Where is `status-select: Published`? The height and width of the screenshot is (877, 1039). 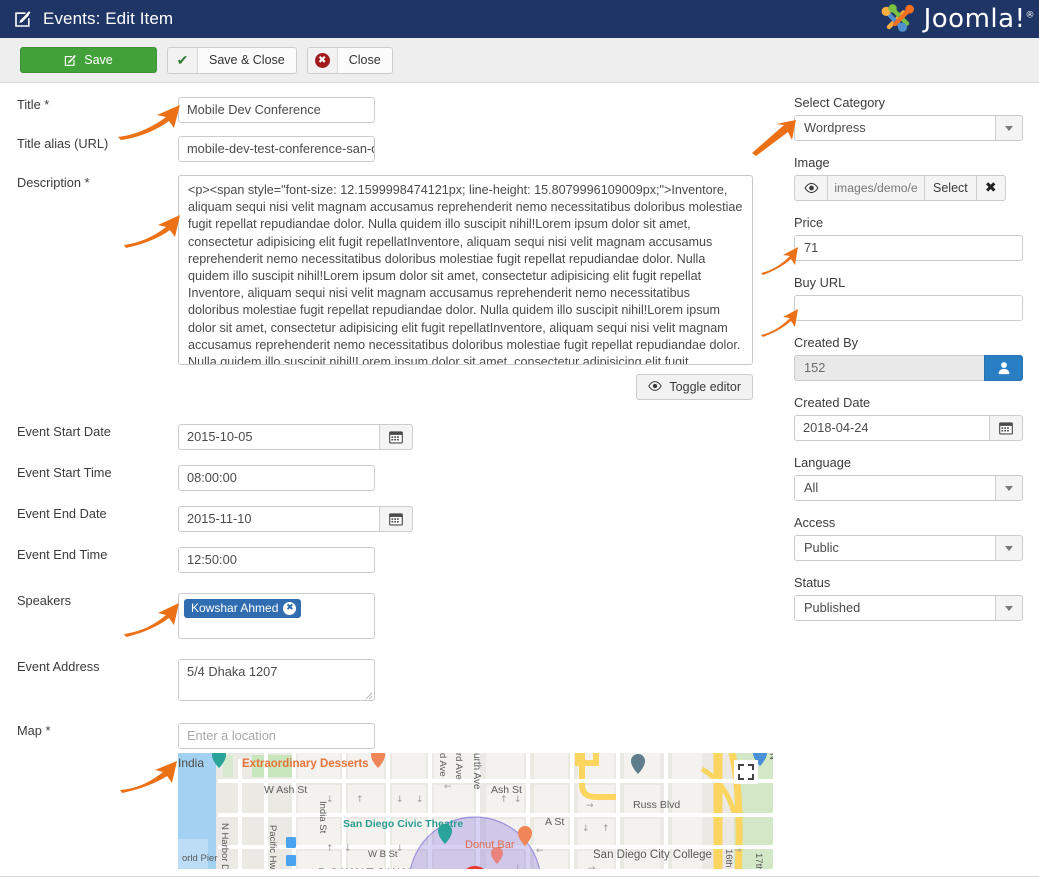 status-select: Published is located at coordinates (908, 608).